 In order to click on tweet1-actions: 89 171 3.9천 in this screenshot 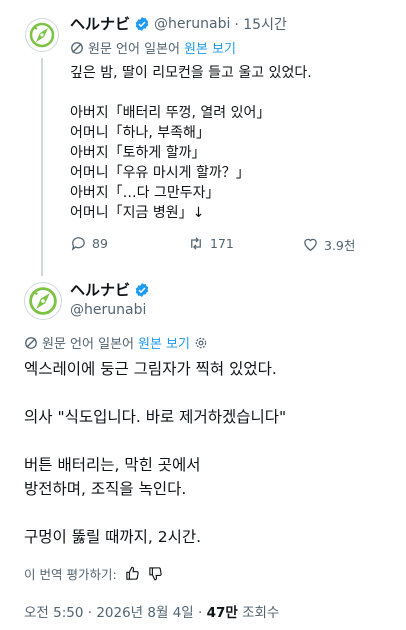, I will do `click(220, 245)`.